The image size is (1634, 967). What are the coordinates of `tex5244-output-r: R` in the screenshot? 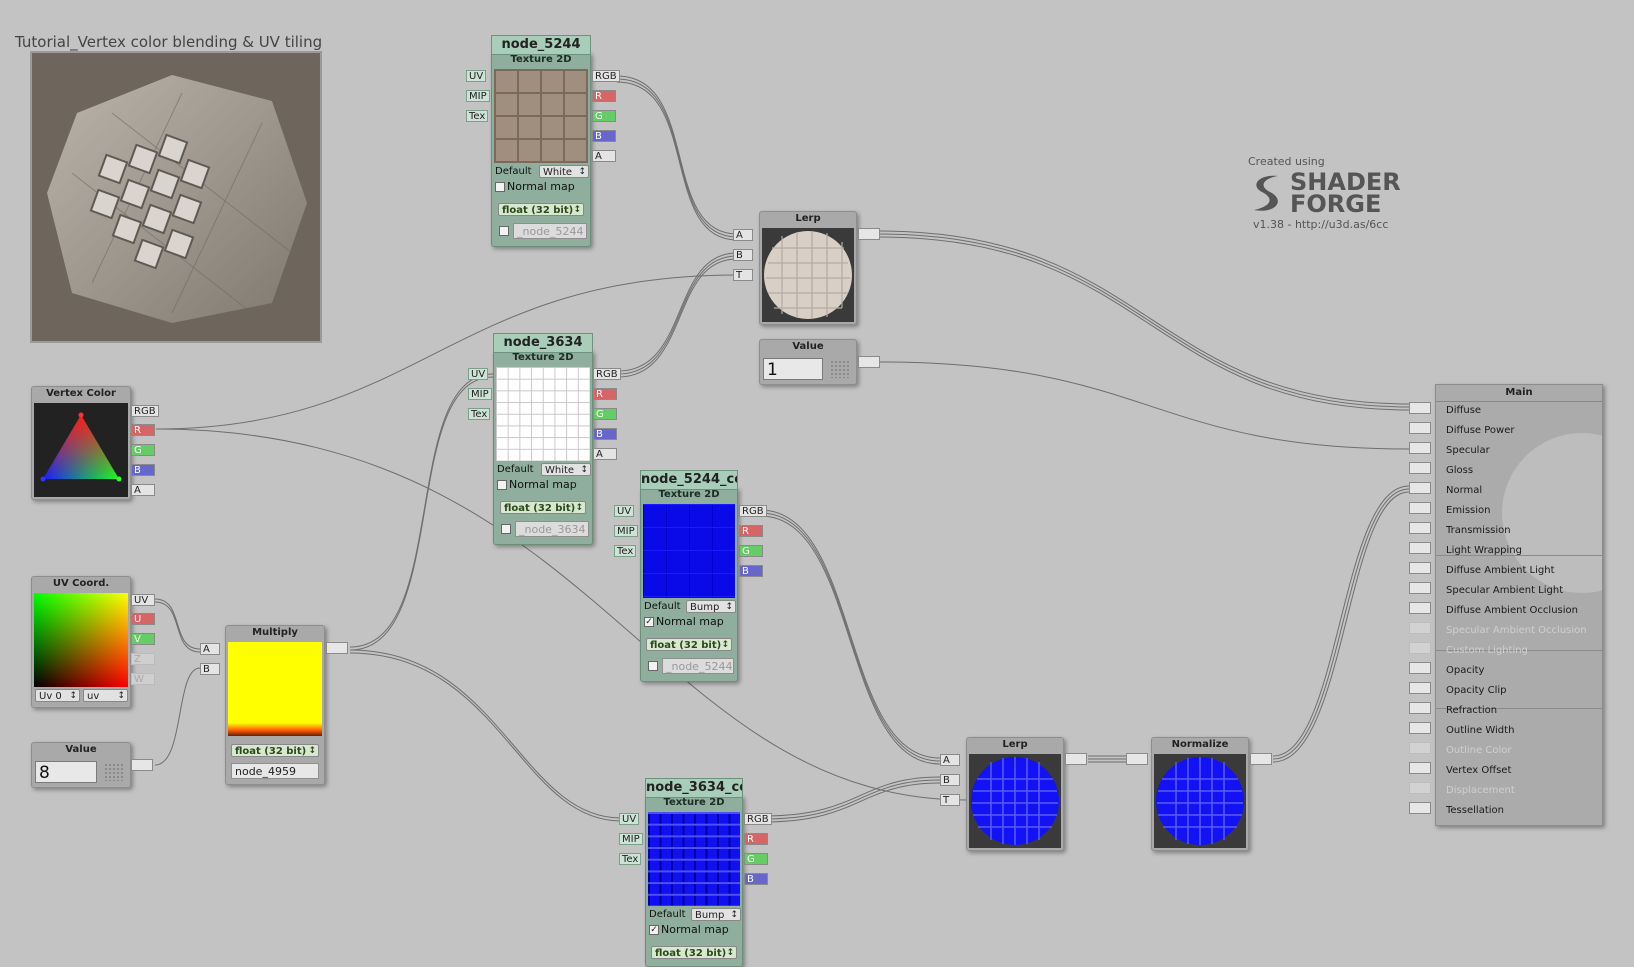 It's located at (604, 96).